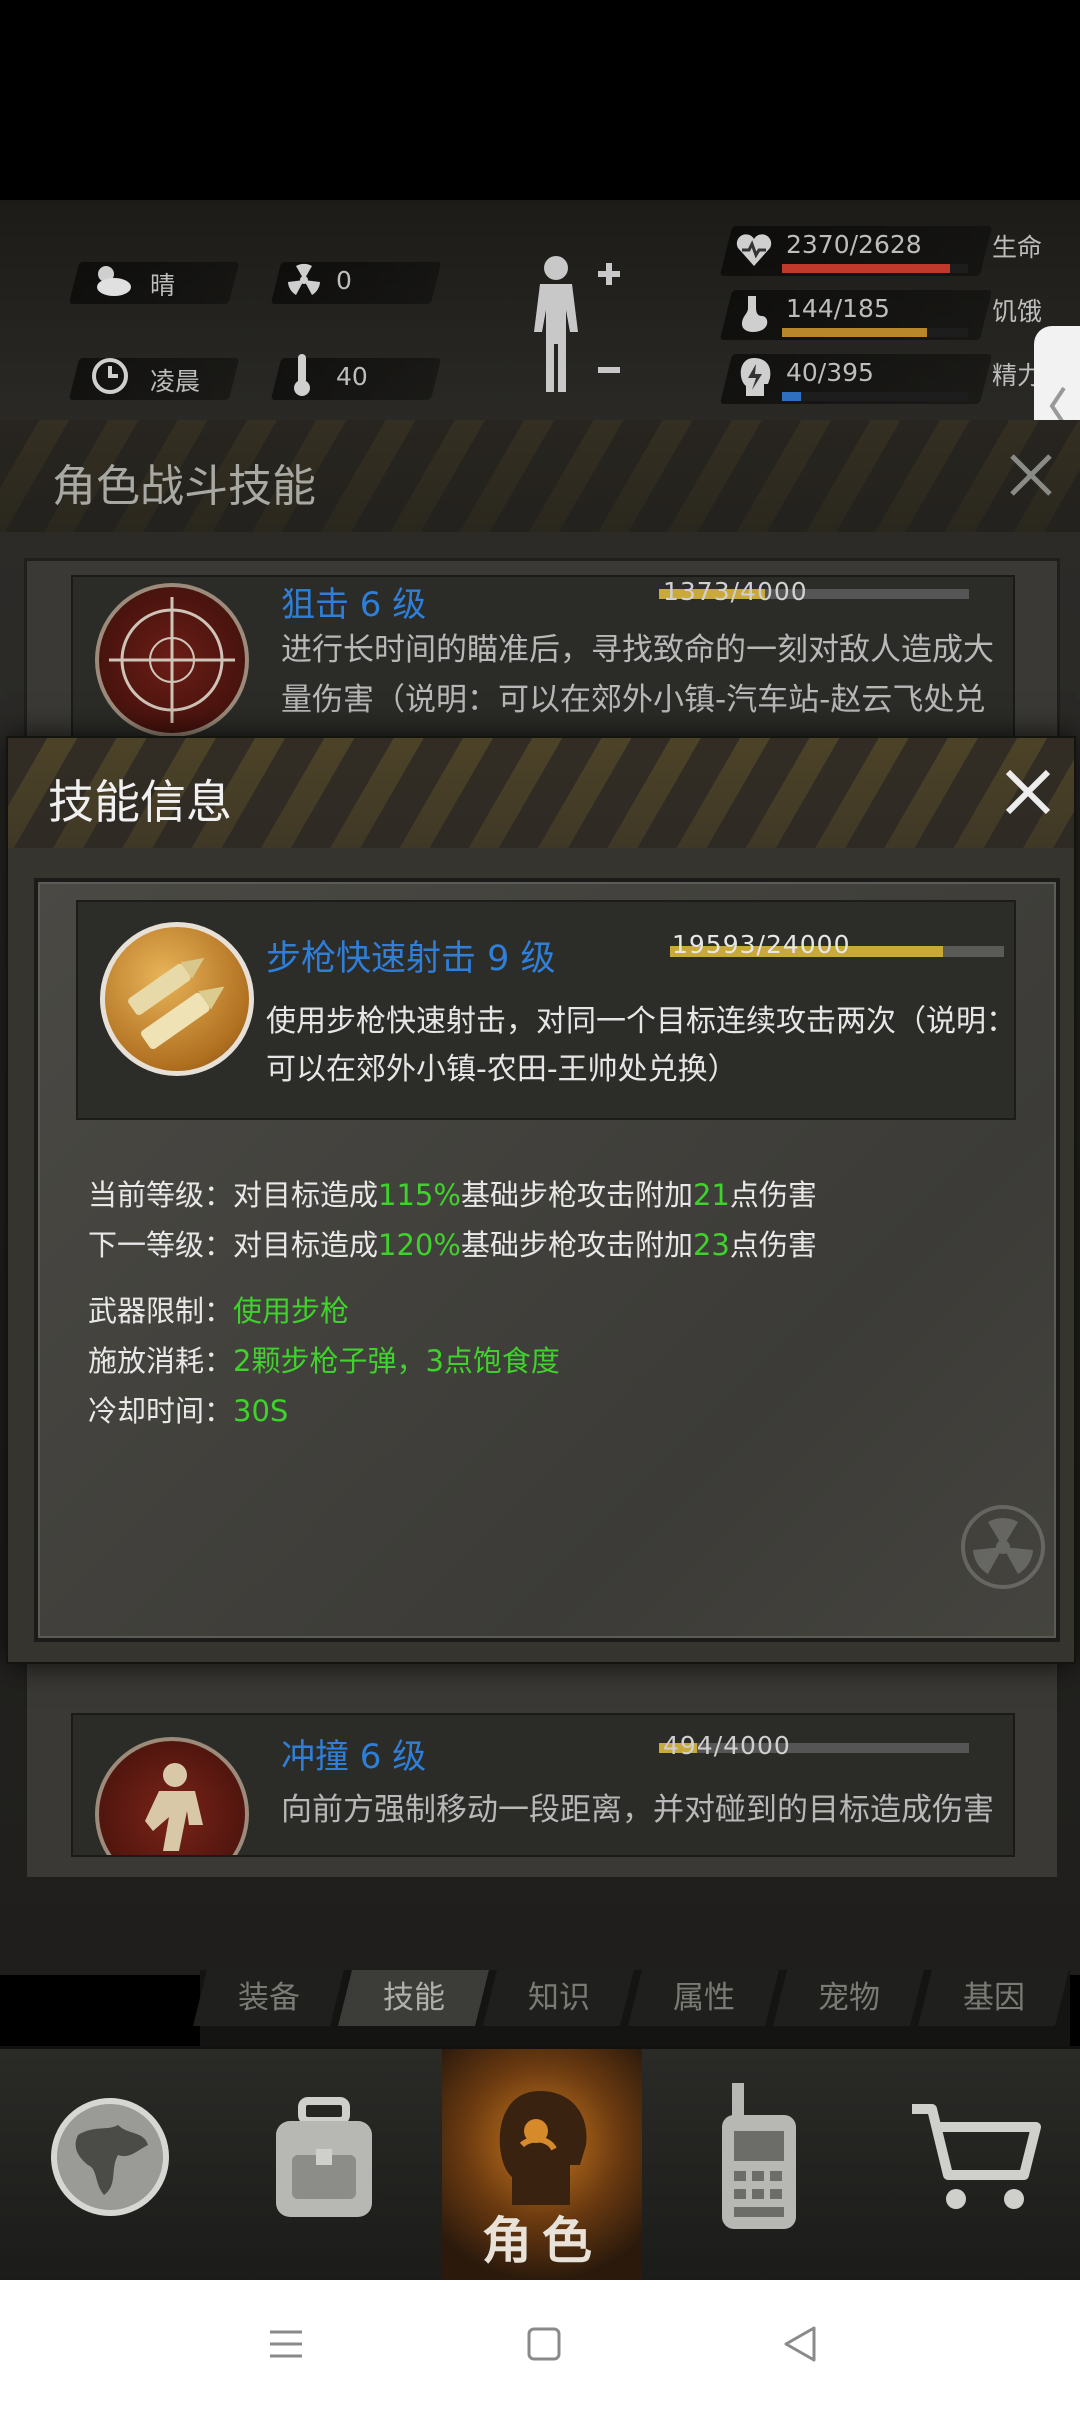 This screenshot has height=2412, width=1080. What do you see at coordinates (352, 376) in the screenshot?
I see `temperature-value: 40` at bounding box center [352, 376].